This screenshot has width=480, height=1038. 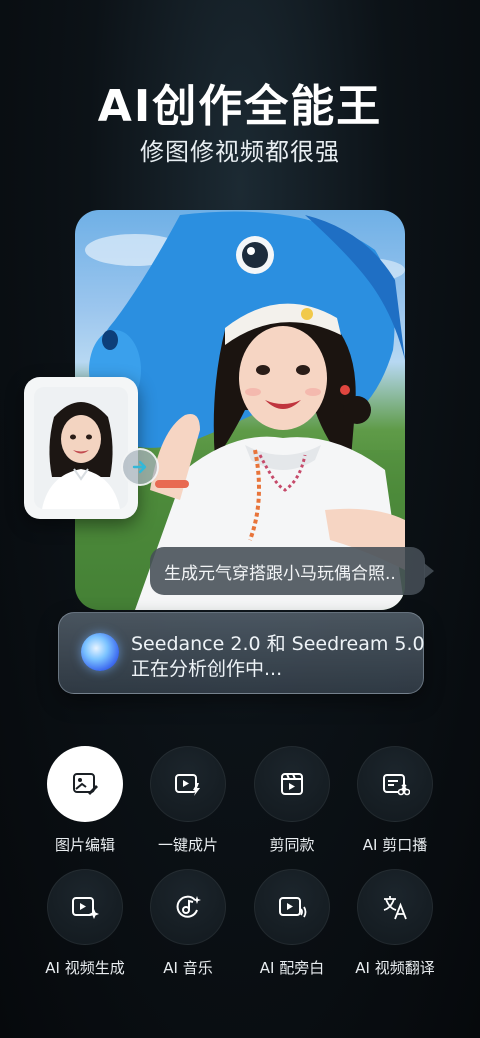 I want to click on tool-template: 剪同款, so click(x=292, y=800).